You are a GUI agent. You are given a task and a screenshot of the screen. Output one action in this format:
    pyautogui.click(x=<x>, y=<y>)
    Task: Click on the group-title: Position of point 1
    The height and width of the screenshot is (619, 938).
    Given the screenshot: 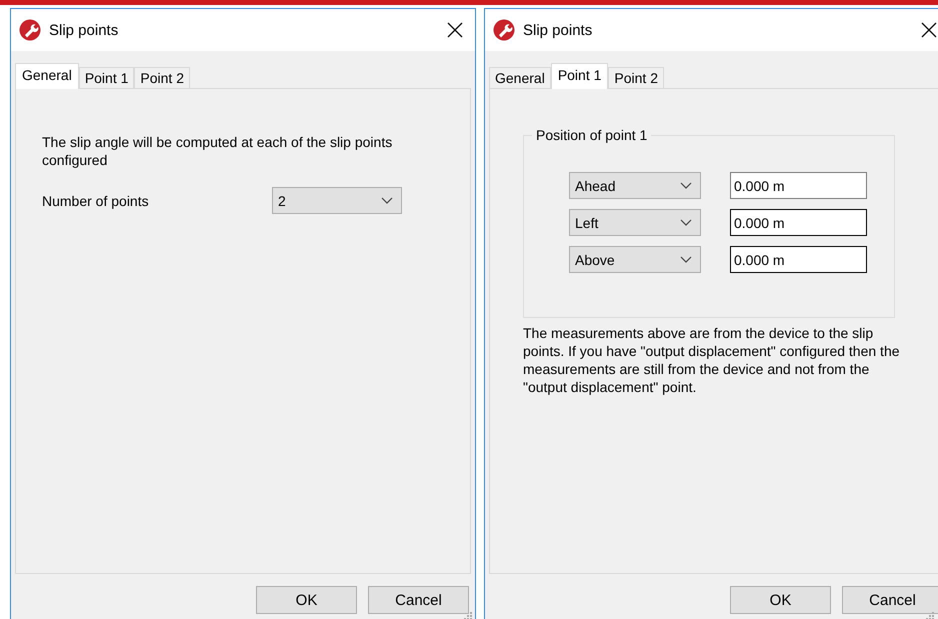 What is the action you would take?
    pyautogui.click(x=592, y=135)
    